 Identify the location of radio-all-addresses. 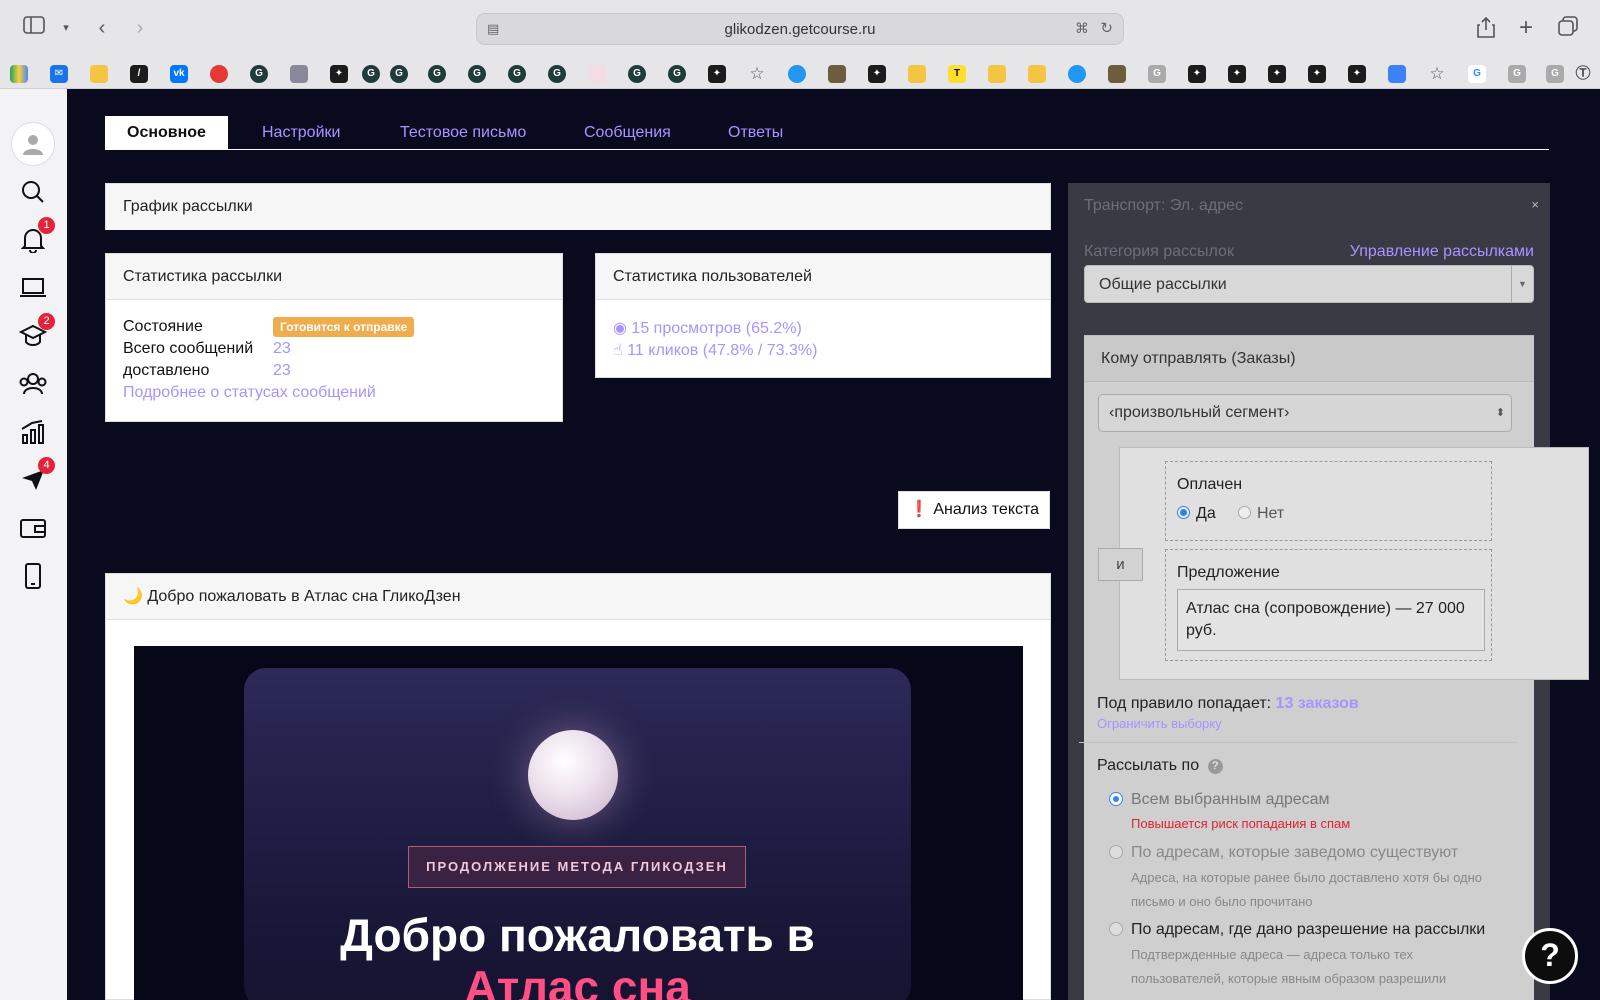
(1116, 799).